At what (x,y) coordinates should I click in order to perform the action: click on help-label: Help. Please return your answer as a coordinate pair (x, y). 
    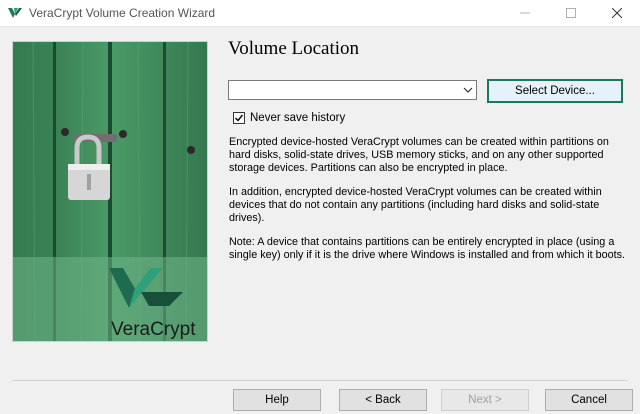
    Looking at the image, I should click on (277, 400).